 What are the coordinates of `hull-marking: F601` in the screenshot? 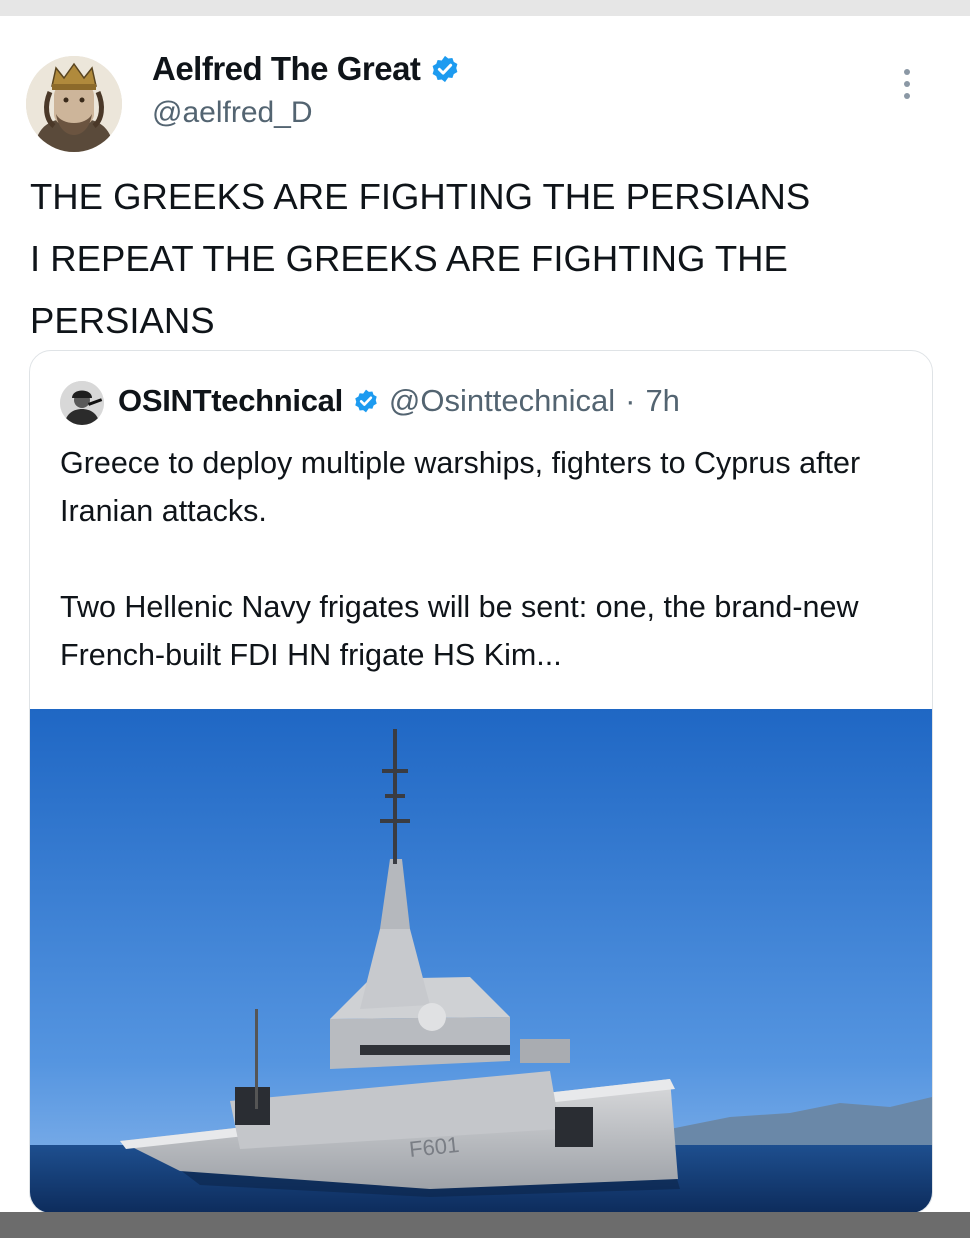 It's located at (434, 1147).